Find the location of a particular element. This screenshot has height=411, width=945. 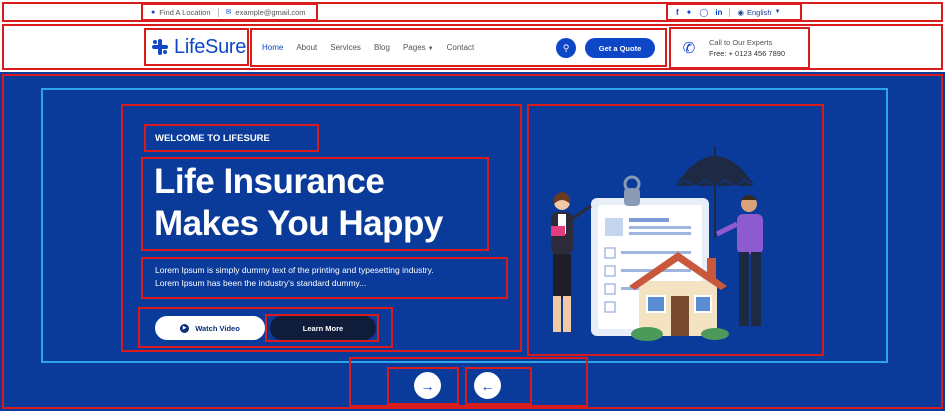

logo-mark-icon is located at coordinates (160, 47).